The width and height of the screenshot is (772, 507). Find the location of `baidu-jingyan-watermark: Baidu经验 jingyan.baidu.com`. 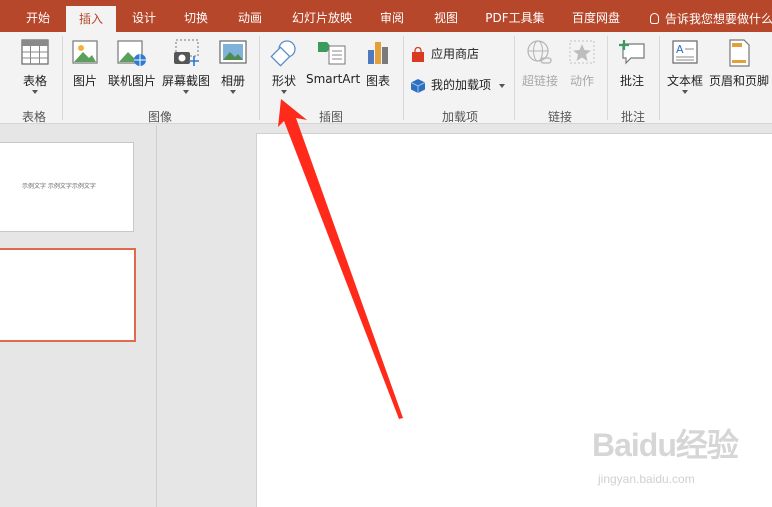

baidu-jingyan-watermark: Baidu经验 jingyan.baidu.com is located at coordinates (682, 460).